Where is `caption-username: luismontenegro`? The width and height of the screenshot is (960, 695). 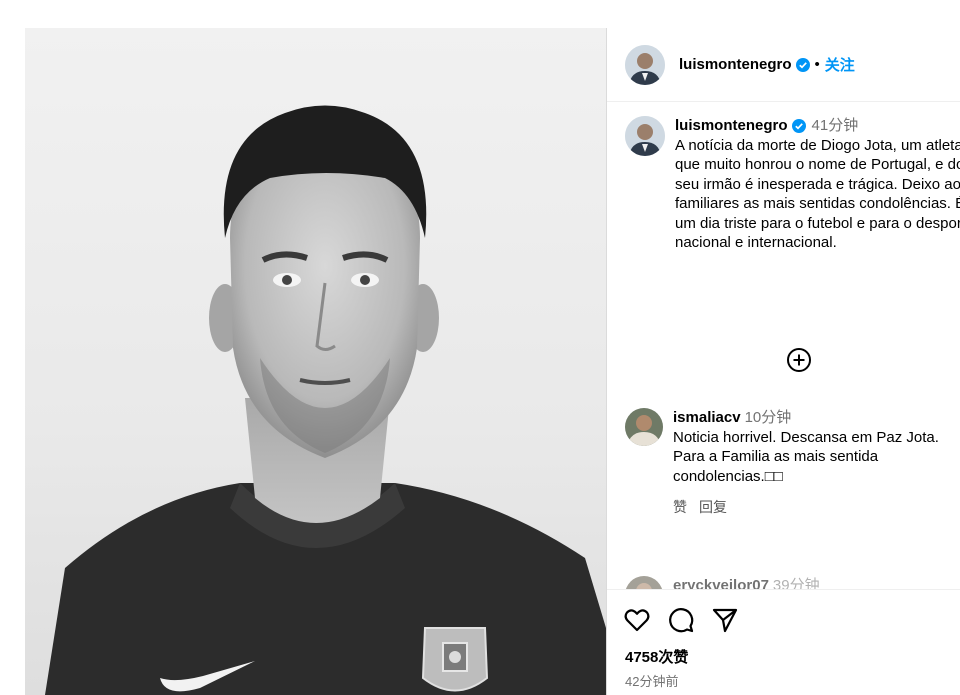 caption-username: luismontenegro is located at coordinates (731, 126).